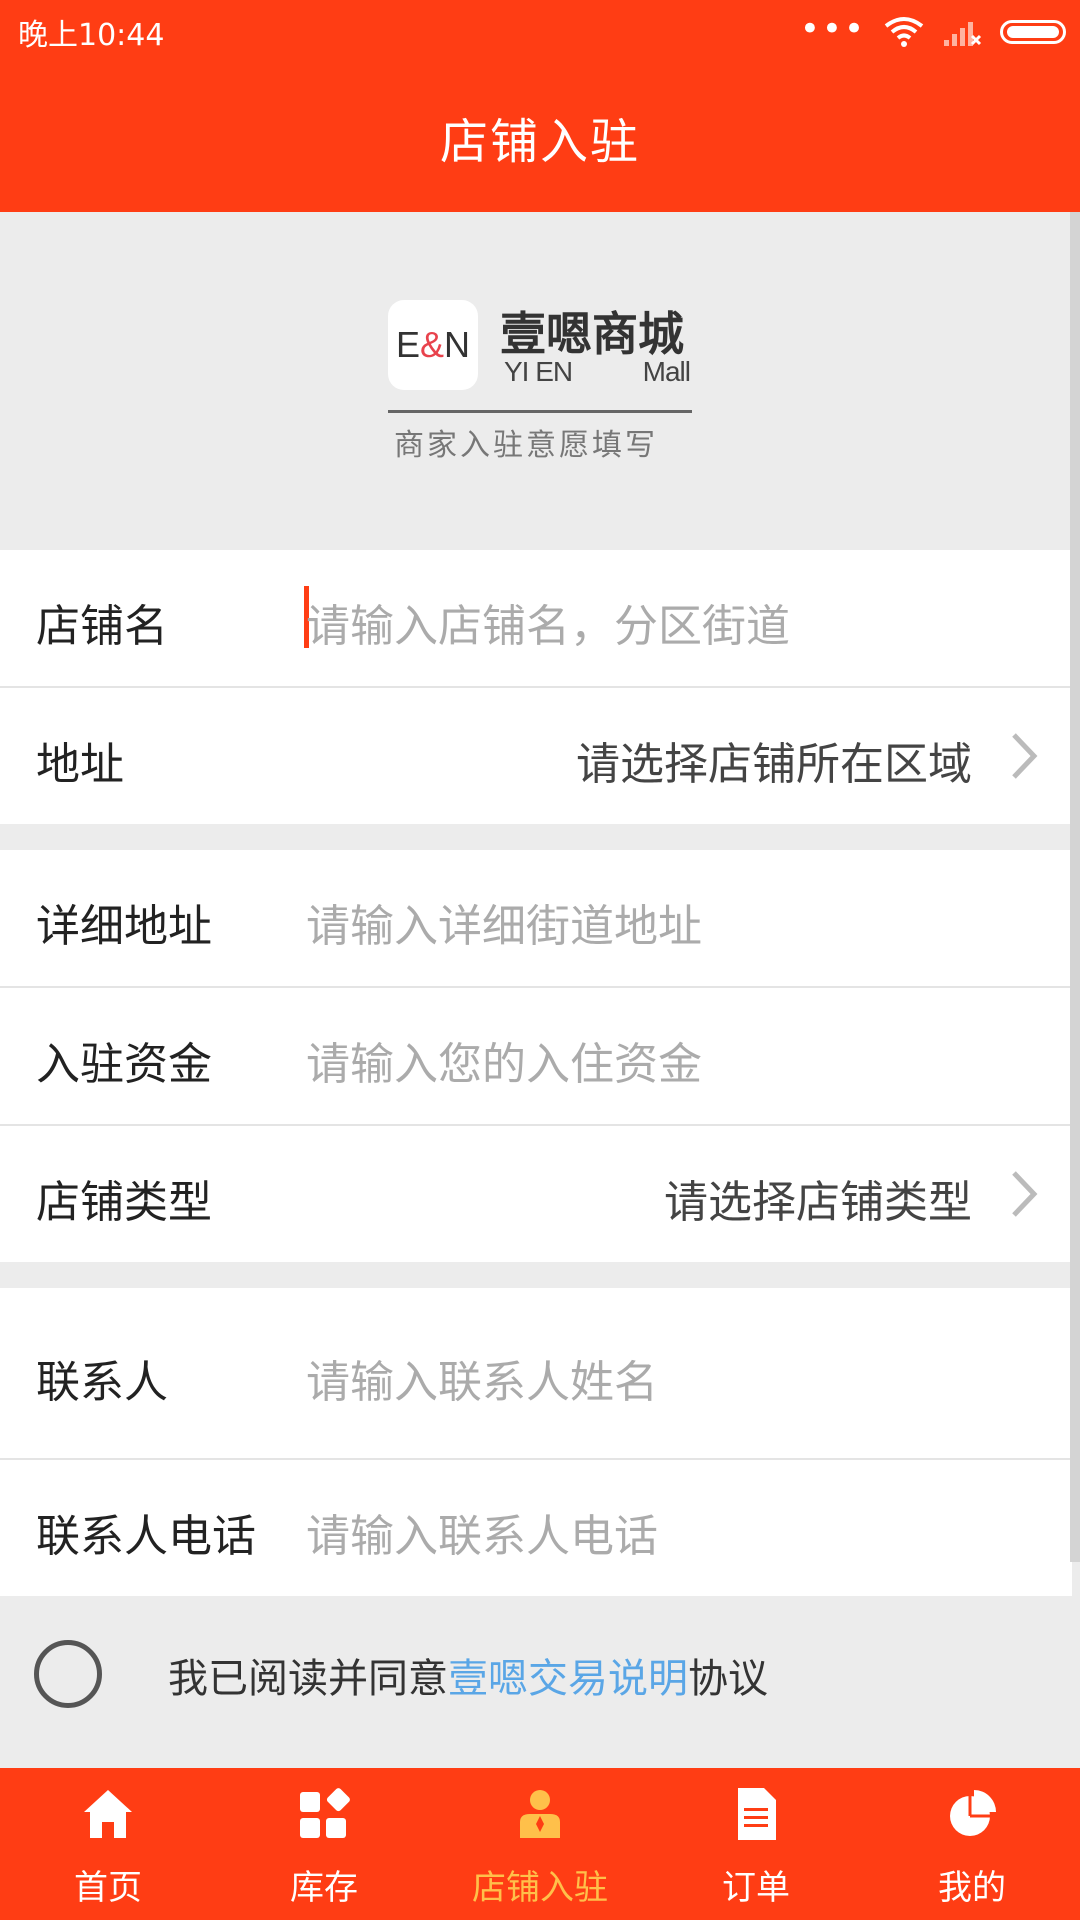  What do you see at coordinates (540, 1888) in the screenshot?
I see `tab-shop-join-label: 店铺入驻` at bounding box center [540, 1888].